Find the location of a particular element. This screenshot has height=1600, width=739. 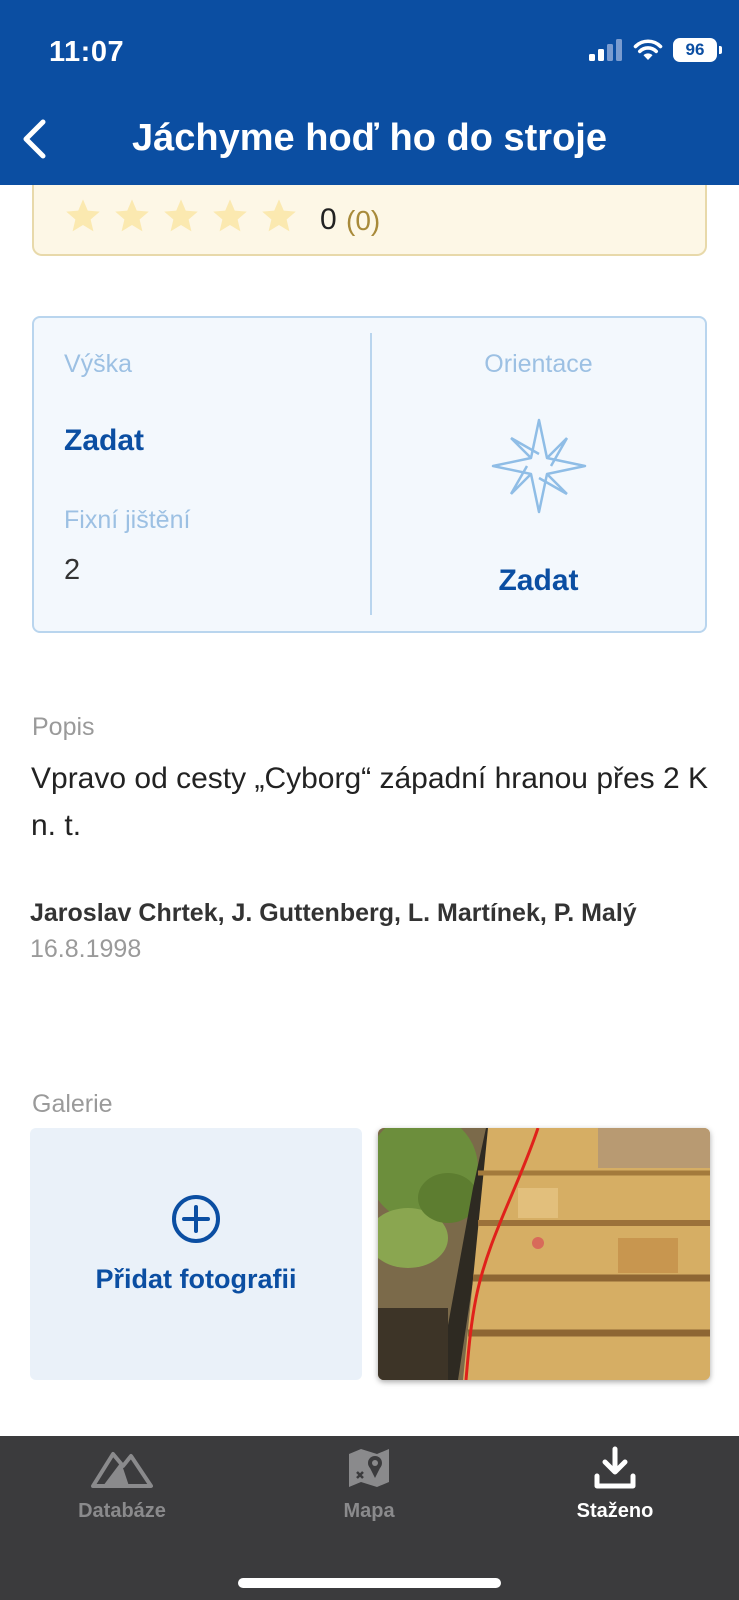

back-button is located at coordinates (34, 139).